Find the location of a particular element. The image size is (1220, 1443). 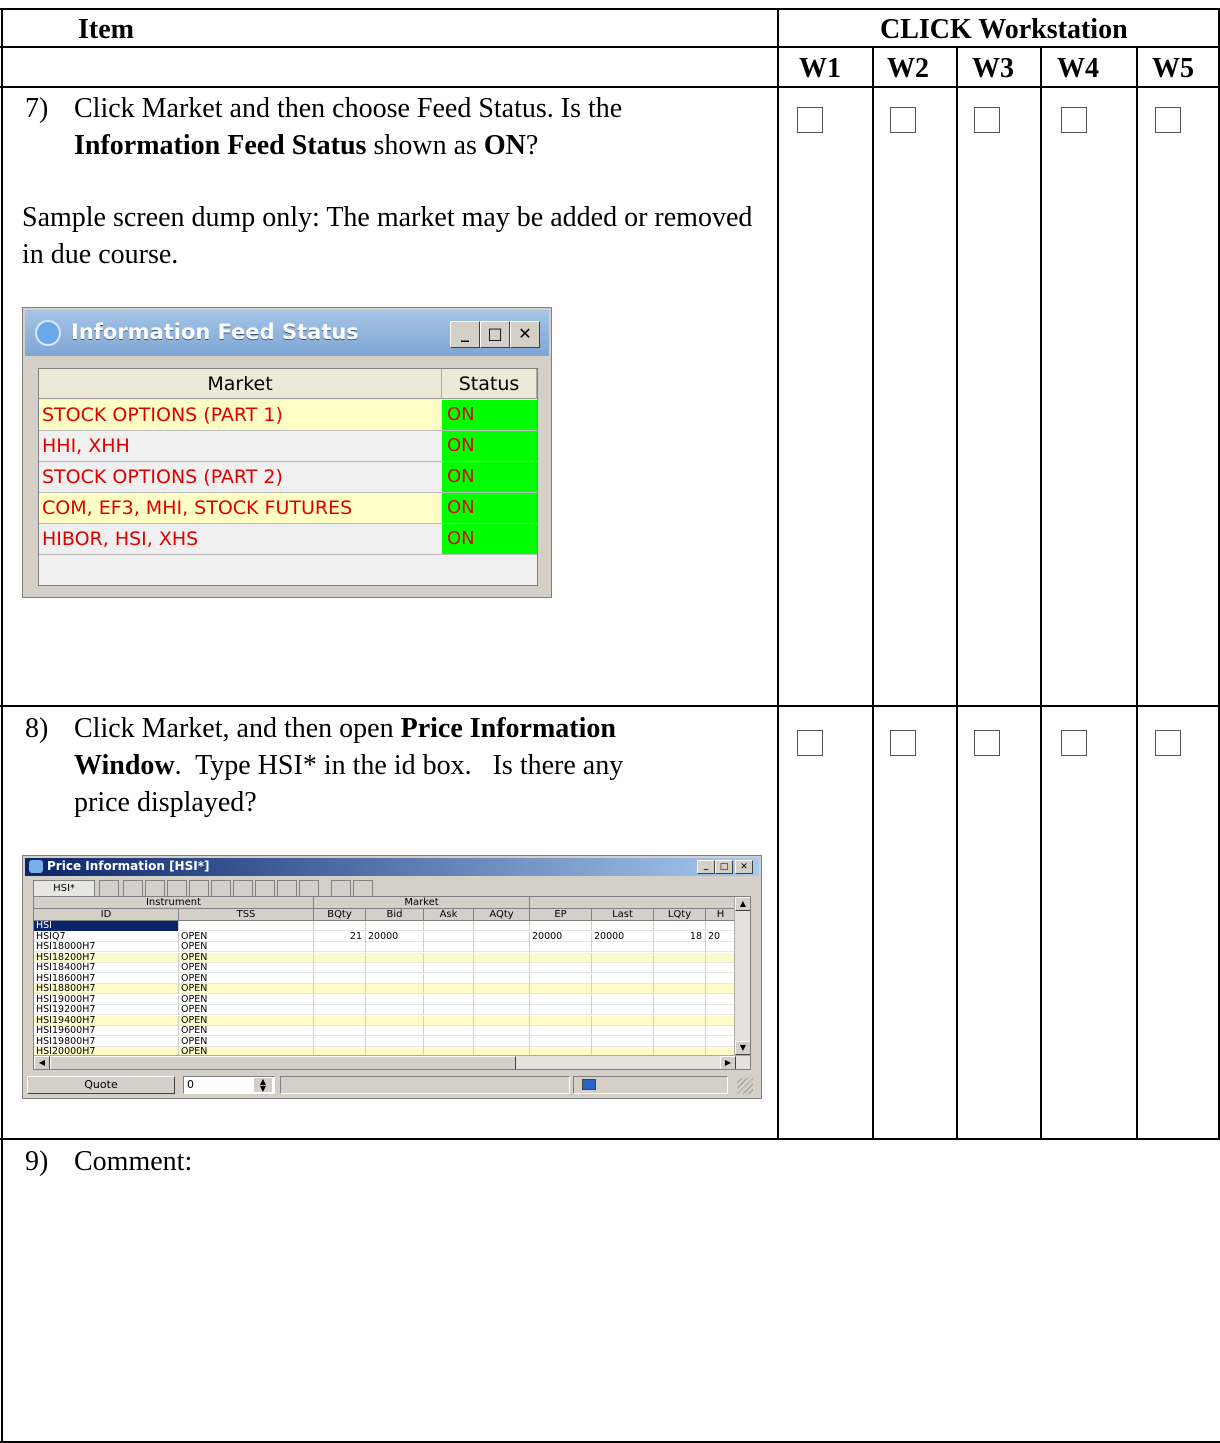

col-header-aqty: AQty is located at coordinates (502, 915).